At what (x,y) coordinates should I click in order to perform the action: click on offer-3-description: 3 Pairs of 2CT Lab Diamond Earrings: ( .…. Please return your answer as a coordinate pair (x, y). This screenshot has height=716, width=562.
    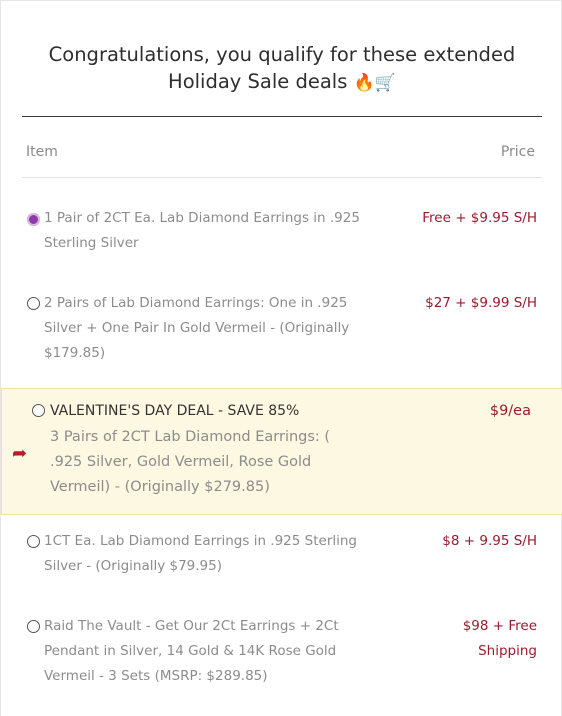
    Looking at the image, I should click on (190, 462).